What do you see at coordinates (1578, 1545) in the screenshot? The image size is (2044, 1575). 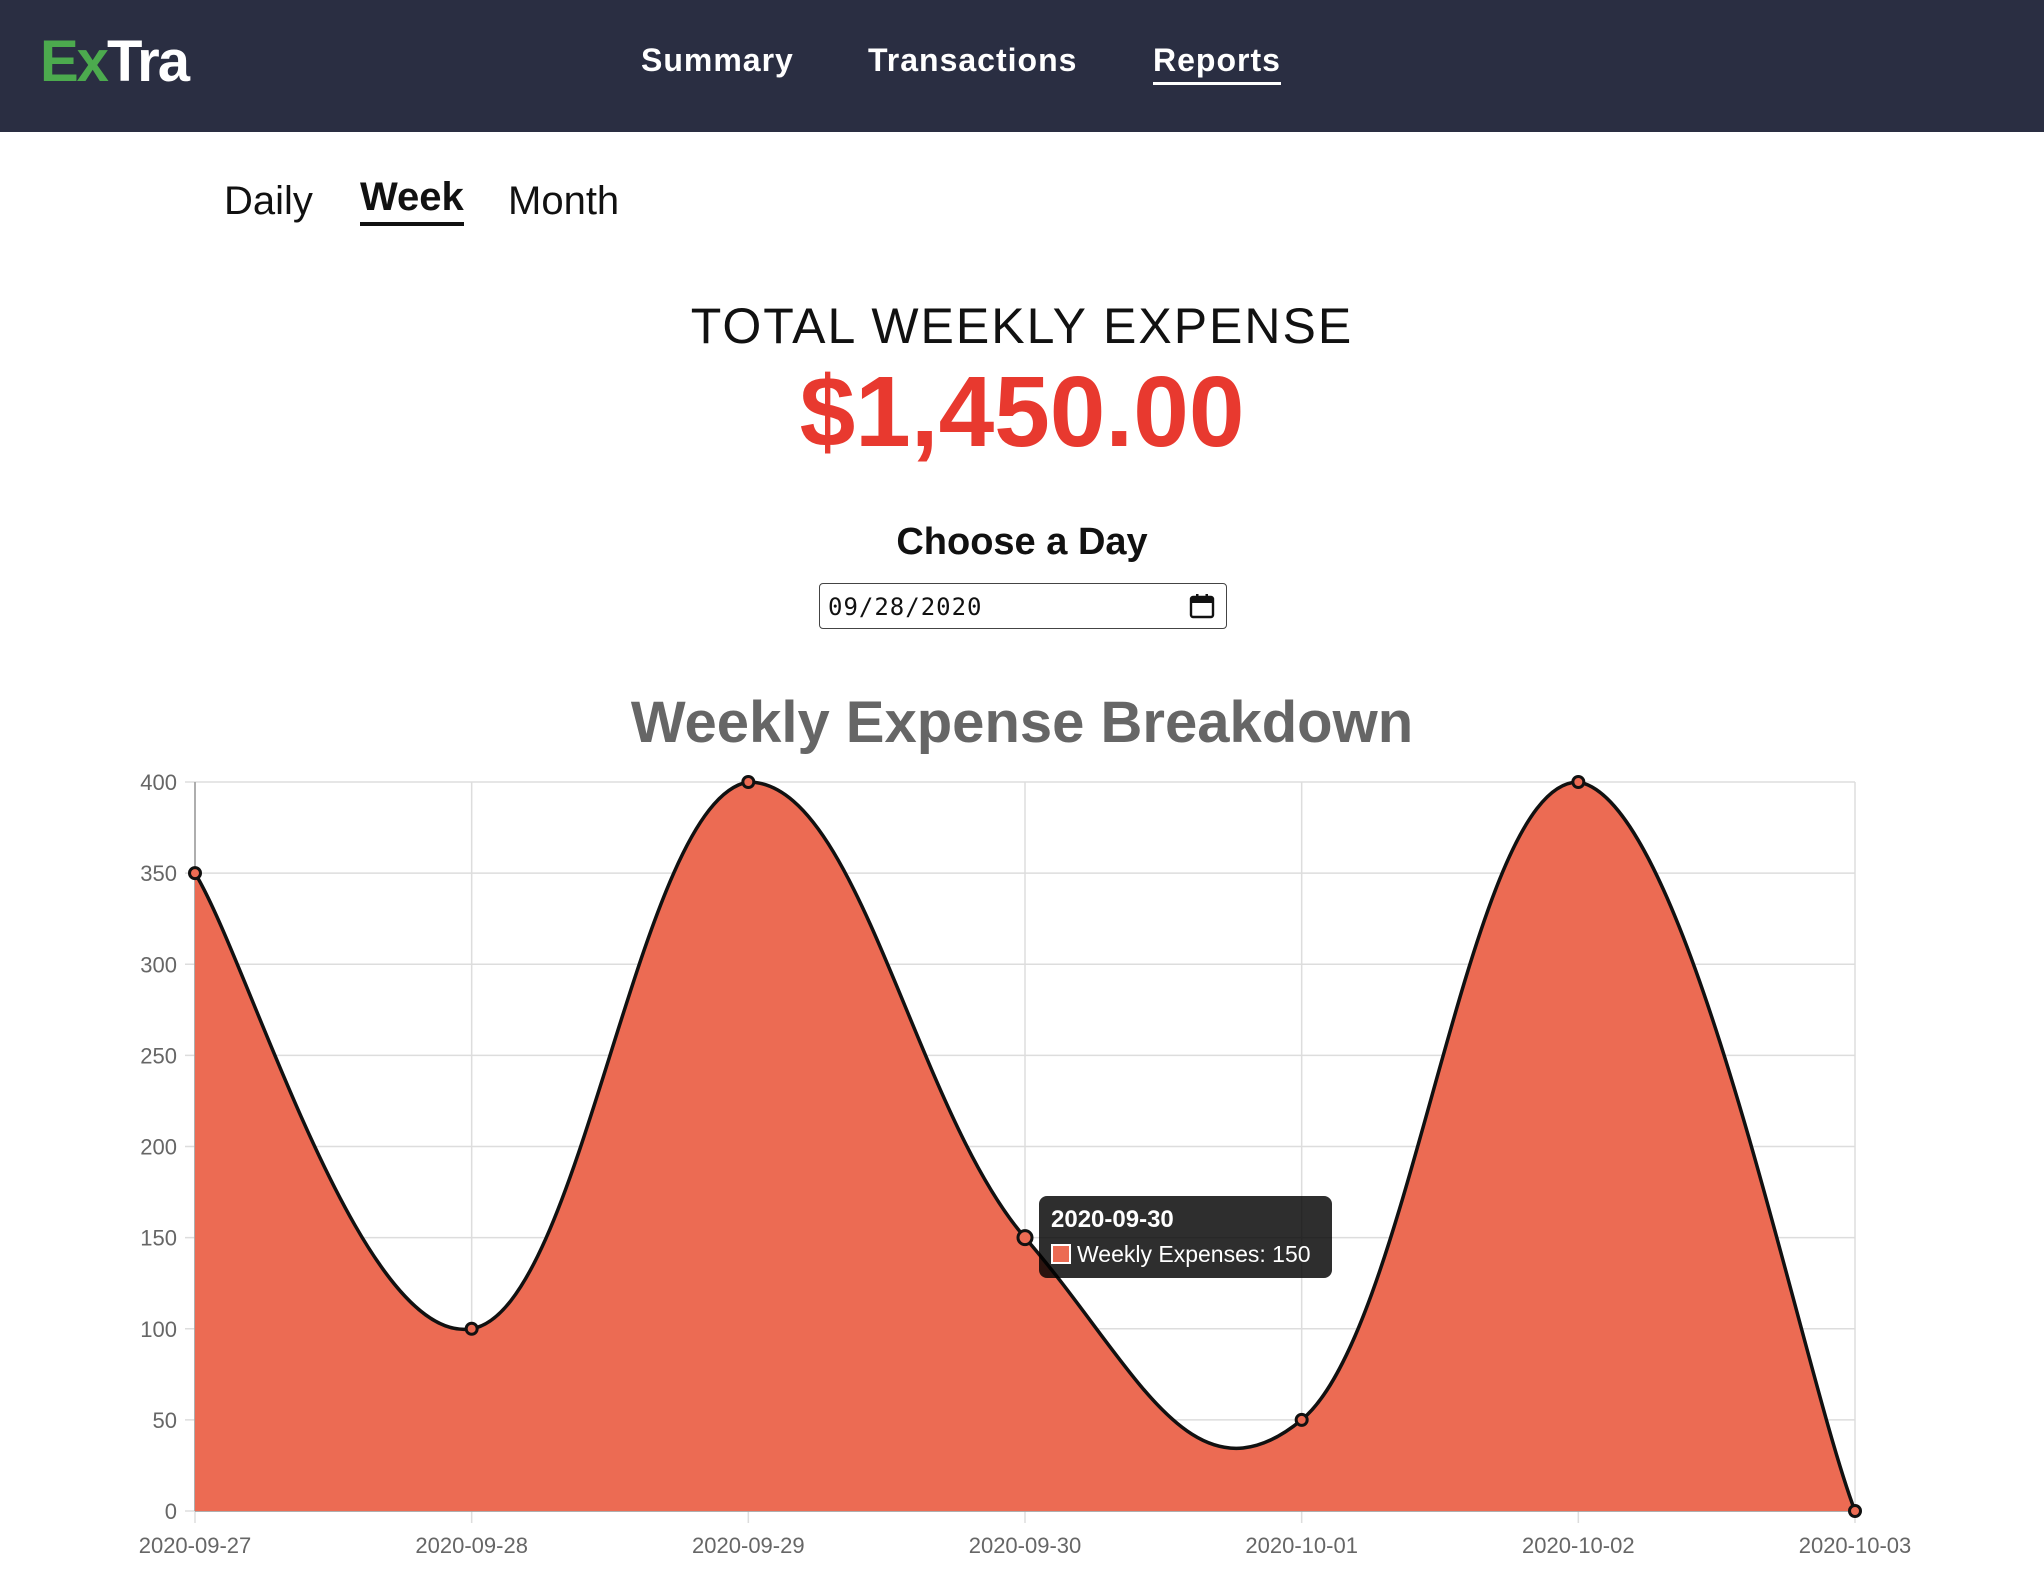 I see `x-tick-label: 2020-10-02` at bounding box center [1578, 1545].